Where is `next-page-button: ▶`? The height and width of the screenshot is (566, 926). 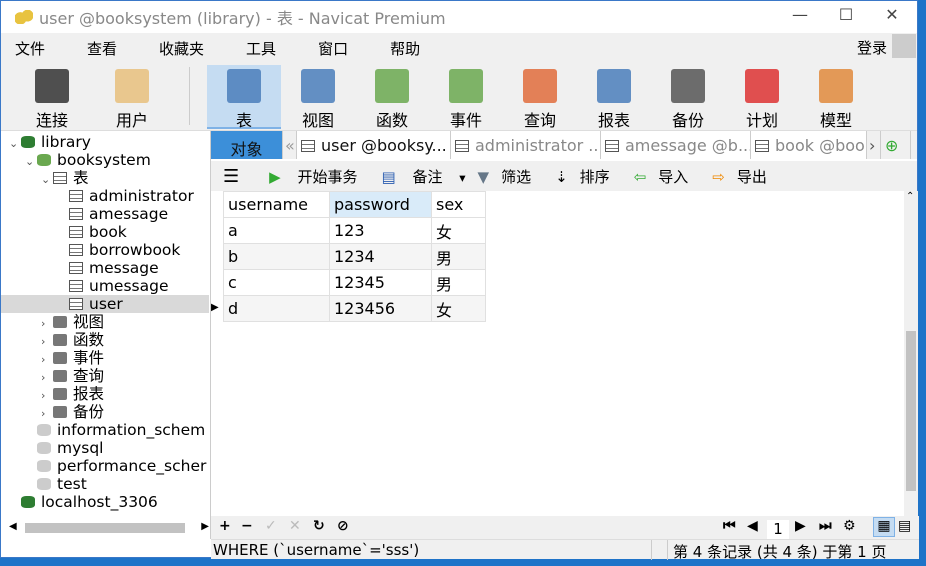 next-page-button: ▶ is located at coordinates (800, 526).